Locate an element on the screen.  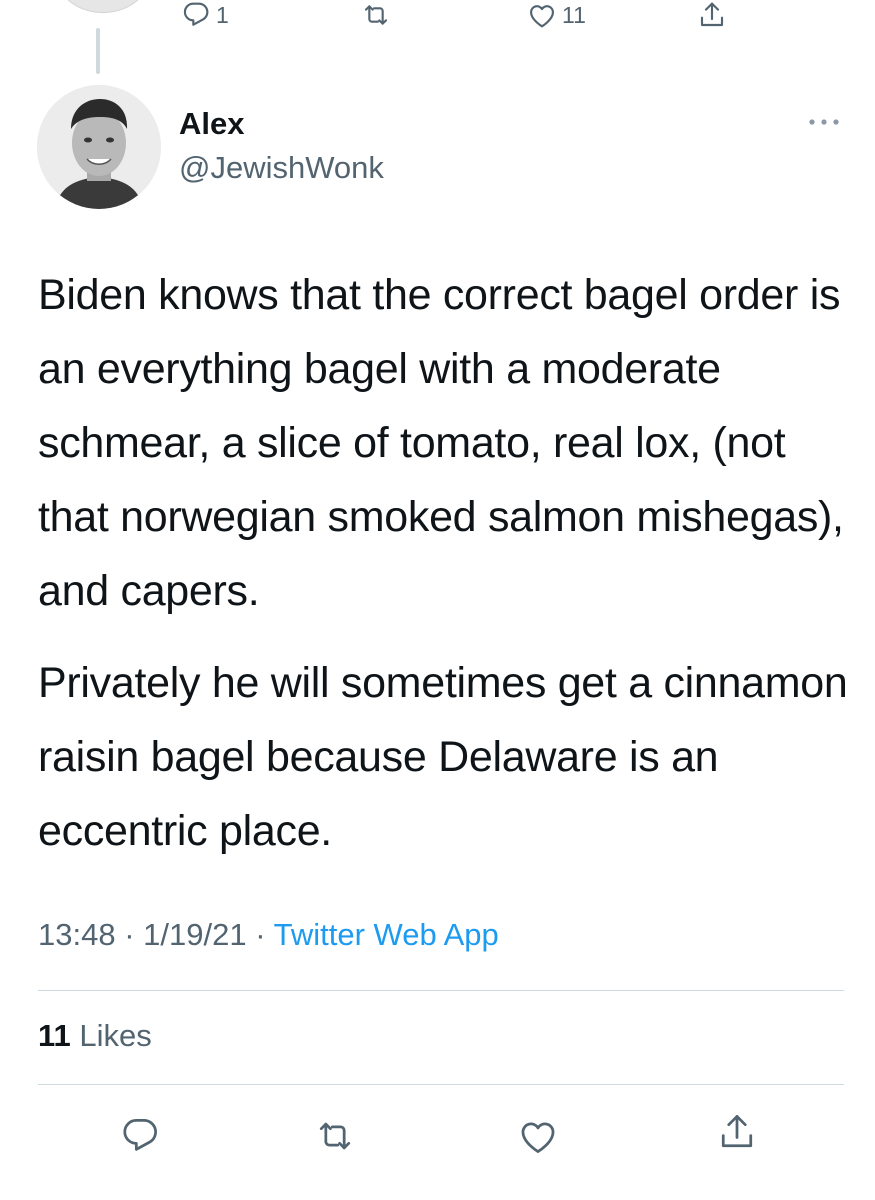
reply-button is located at coordinates (140, 1136).